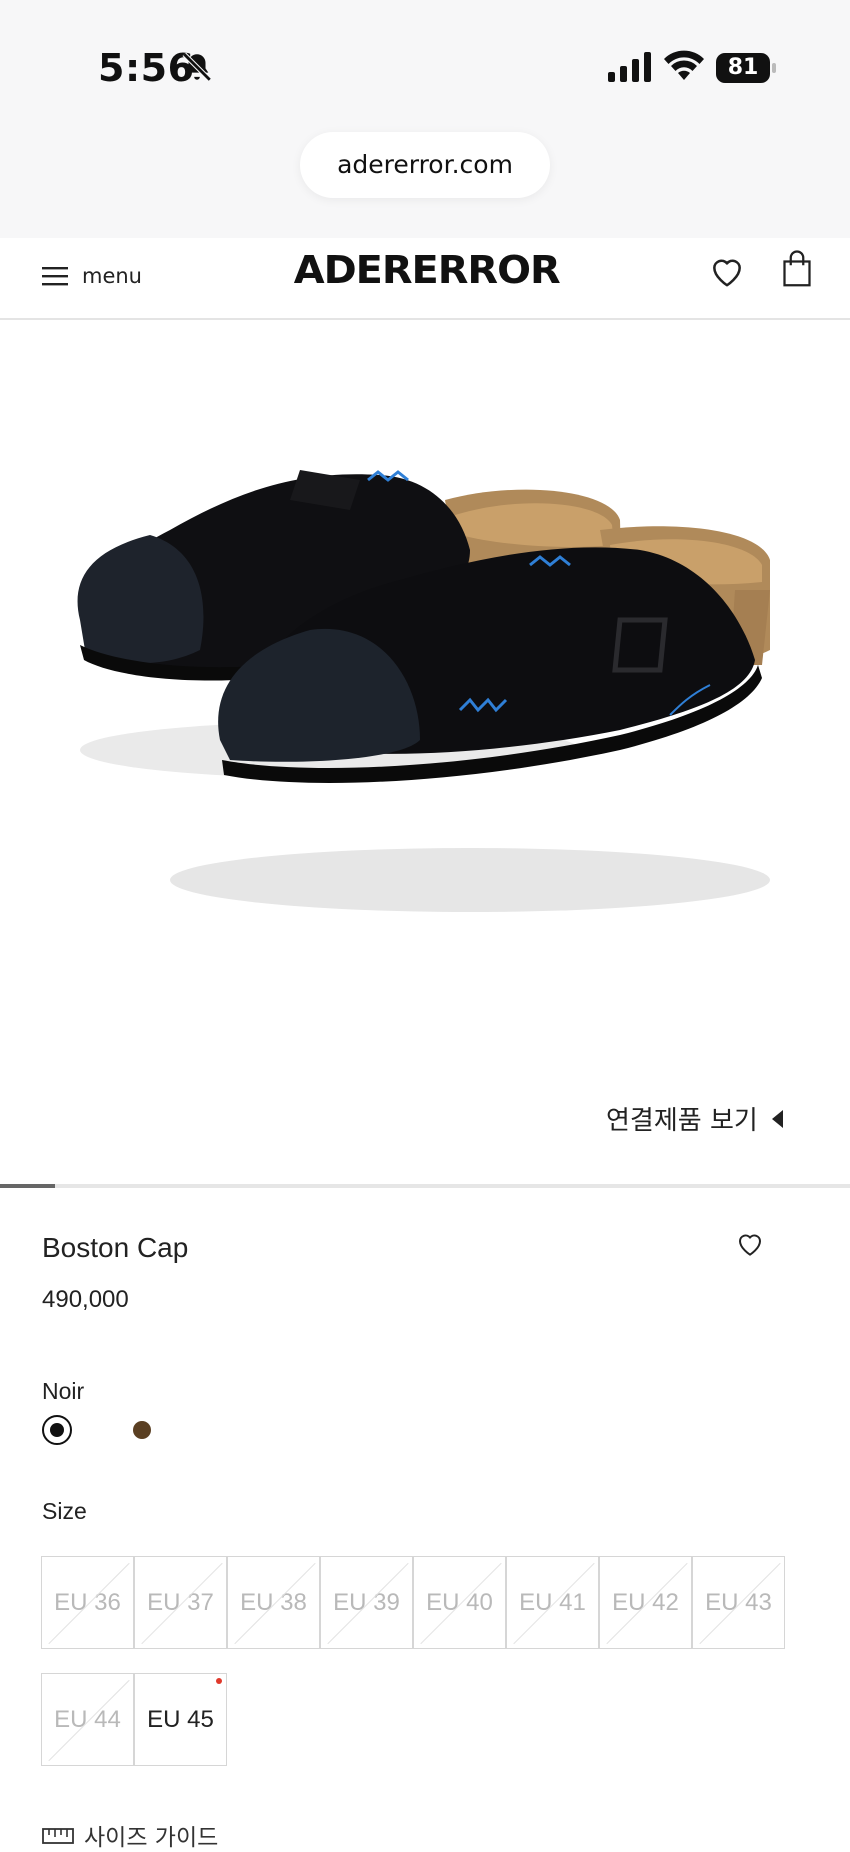 This screenshot has width=850, height=1852. I want to click on site-header: menu ADERERROR, so click(425, 279).